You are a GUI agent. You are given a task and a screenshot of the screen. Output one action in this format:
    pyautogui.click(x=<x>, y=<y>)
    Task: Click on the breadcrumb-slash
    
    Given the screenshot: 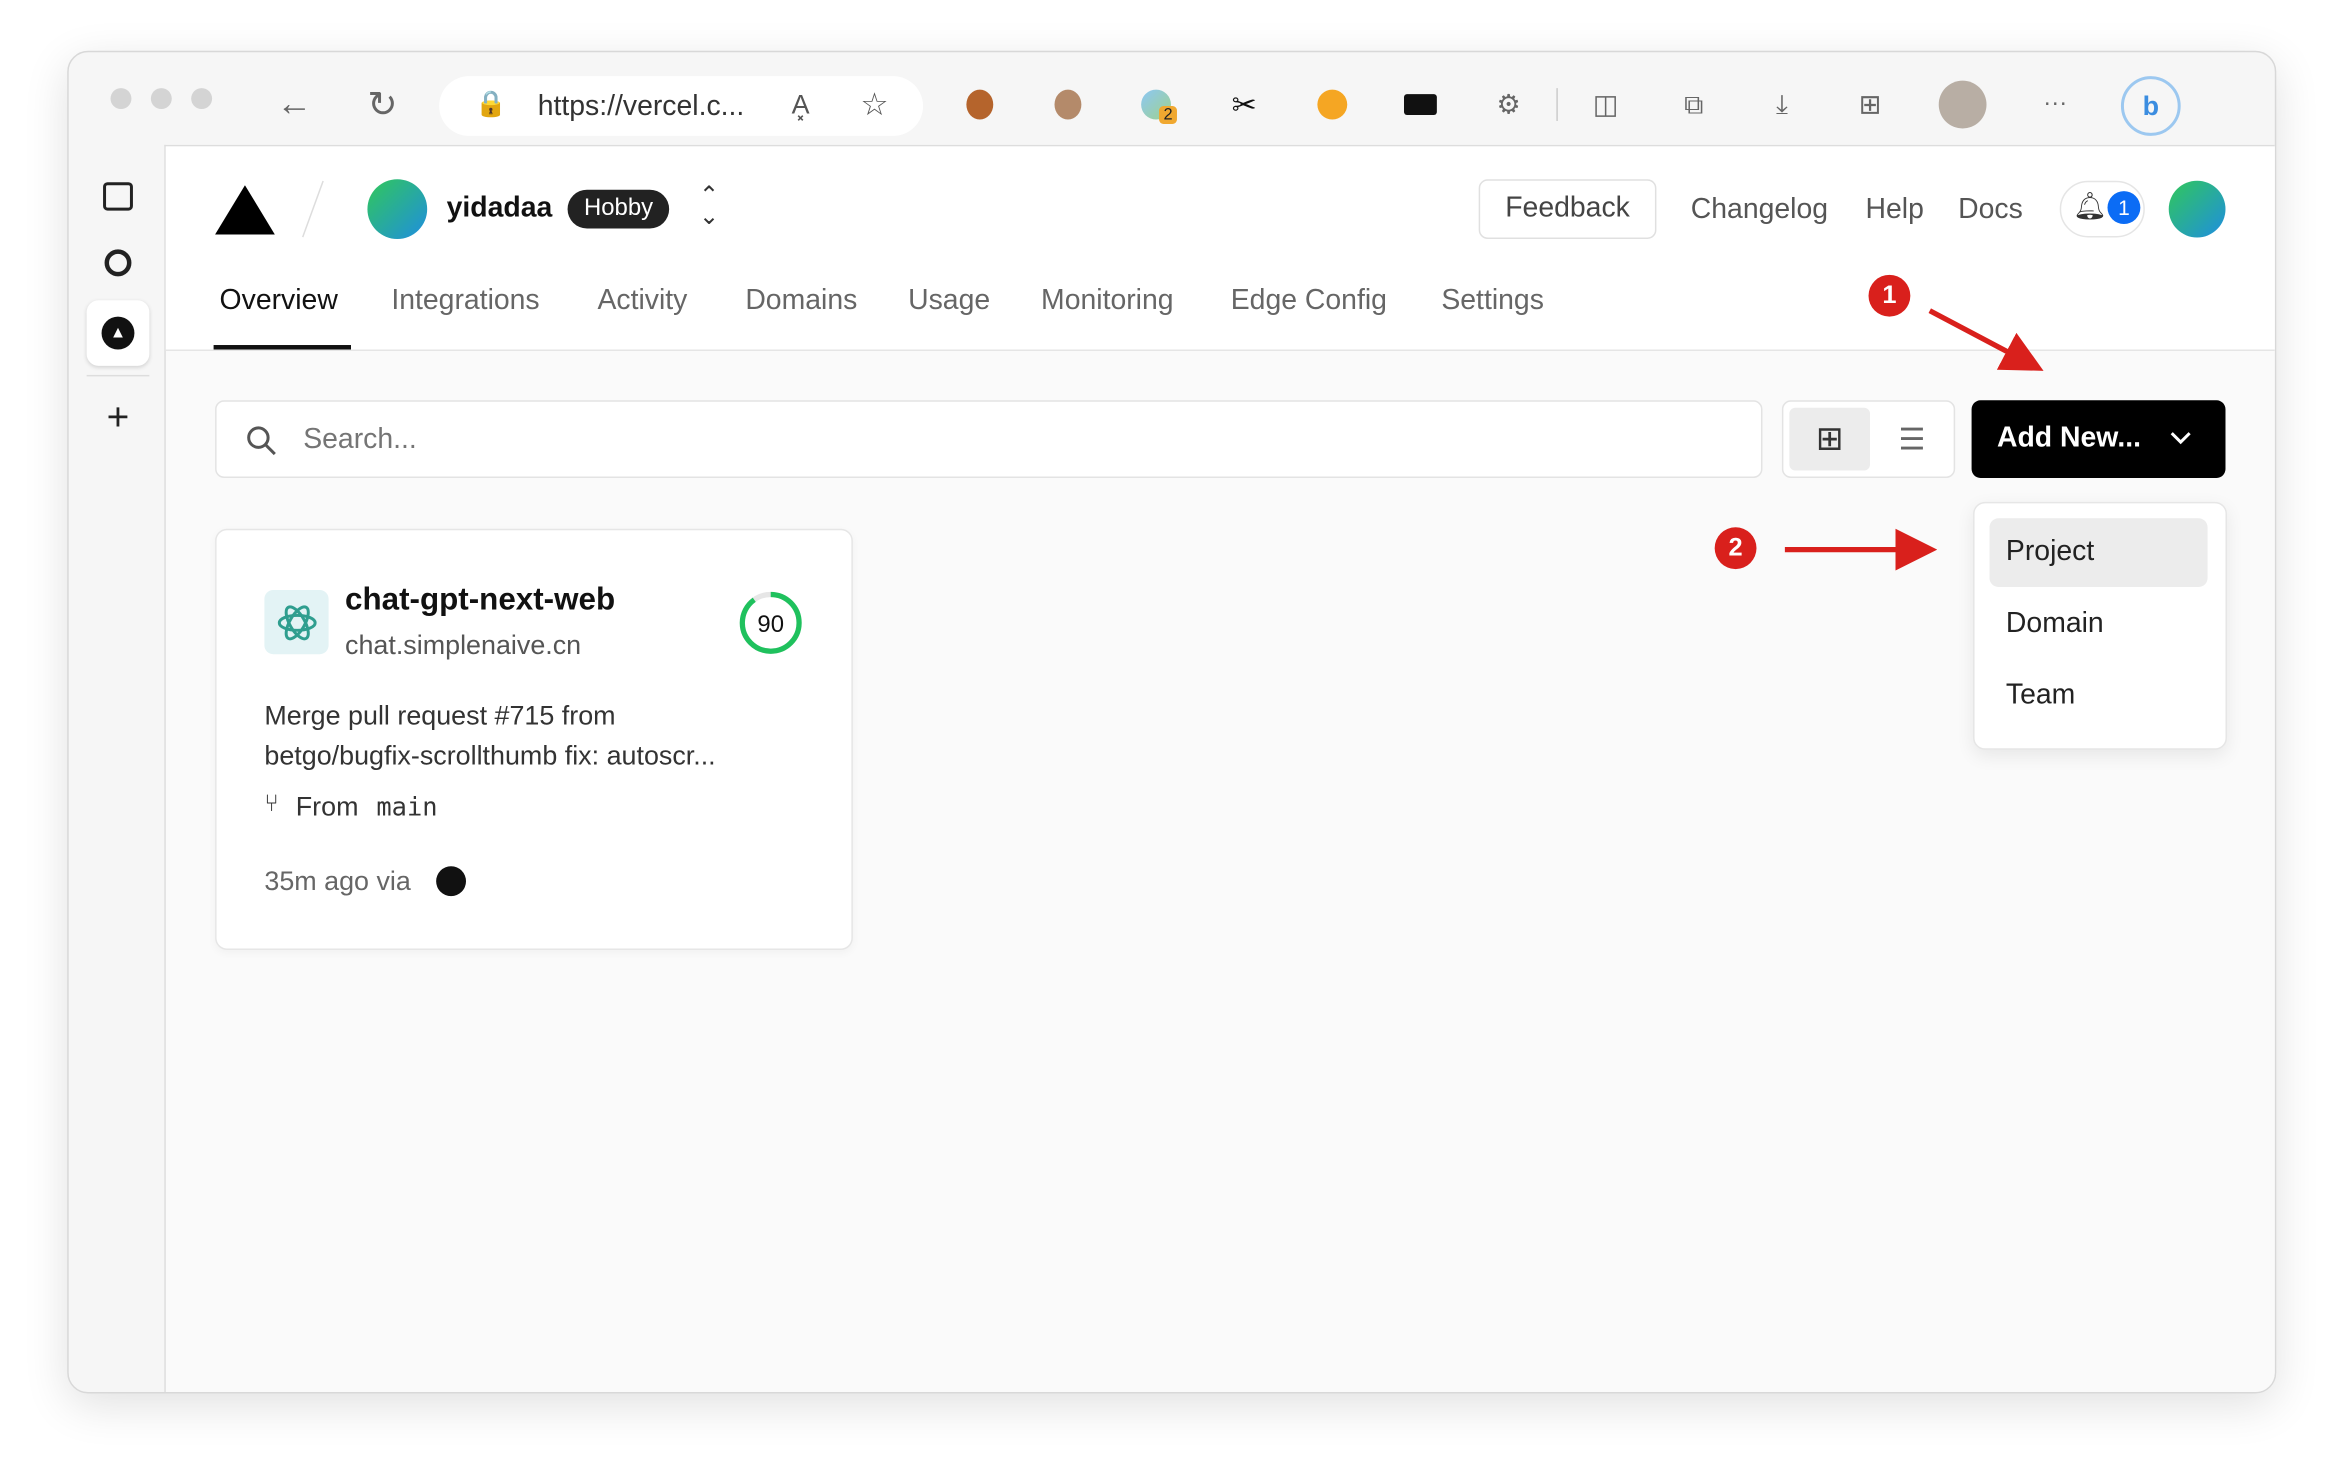 What is the action you would take?
    pyautogui.click(x=312, y=209)
    